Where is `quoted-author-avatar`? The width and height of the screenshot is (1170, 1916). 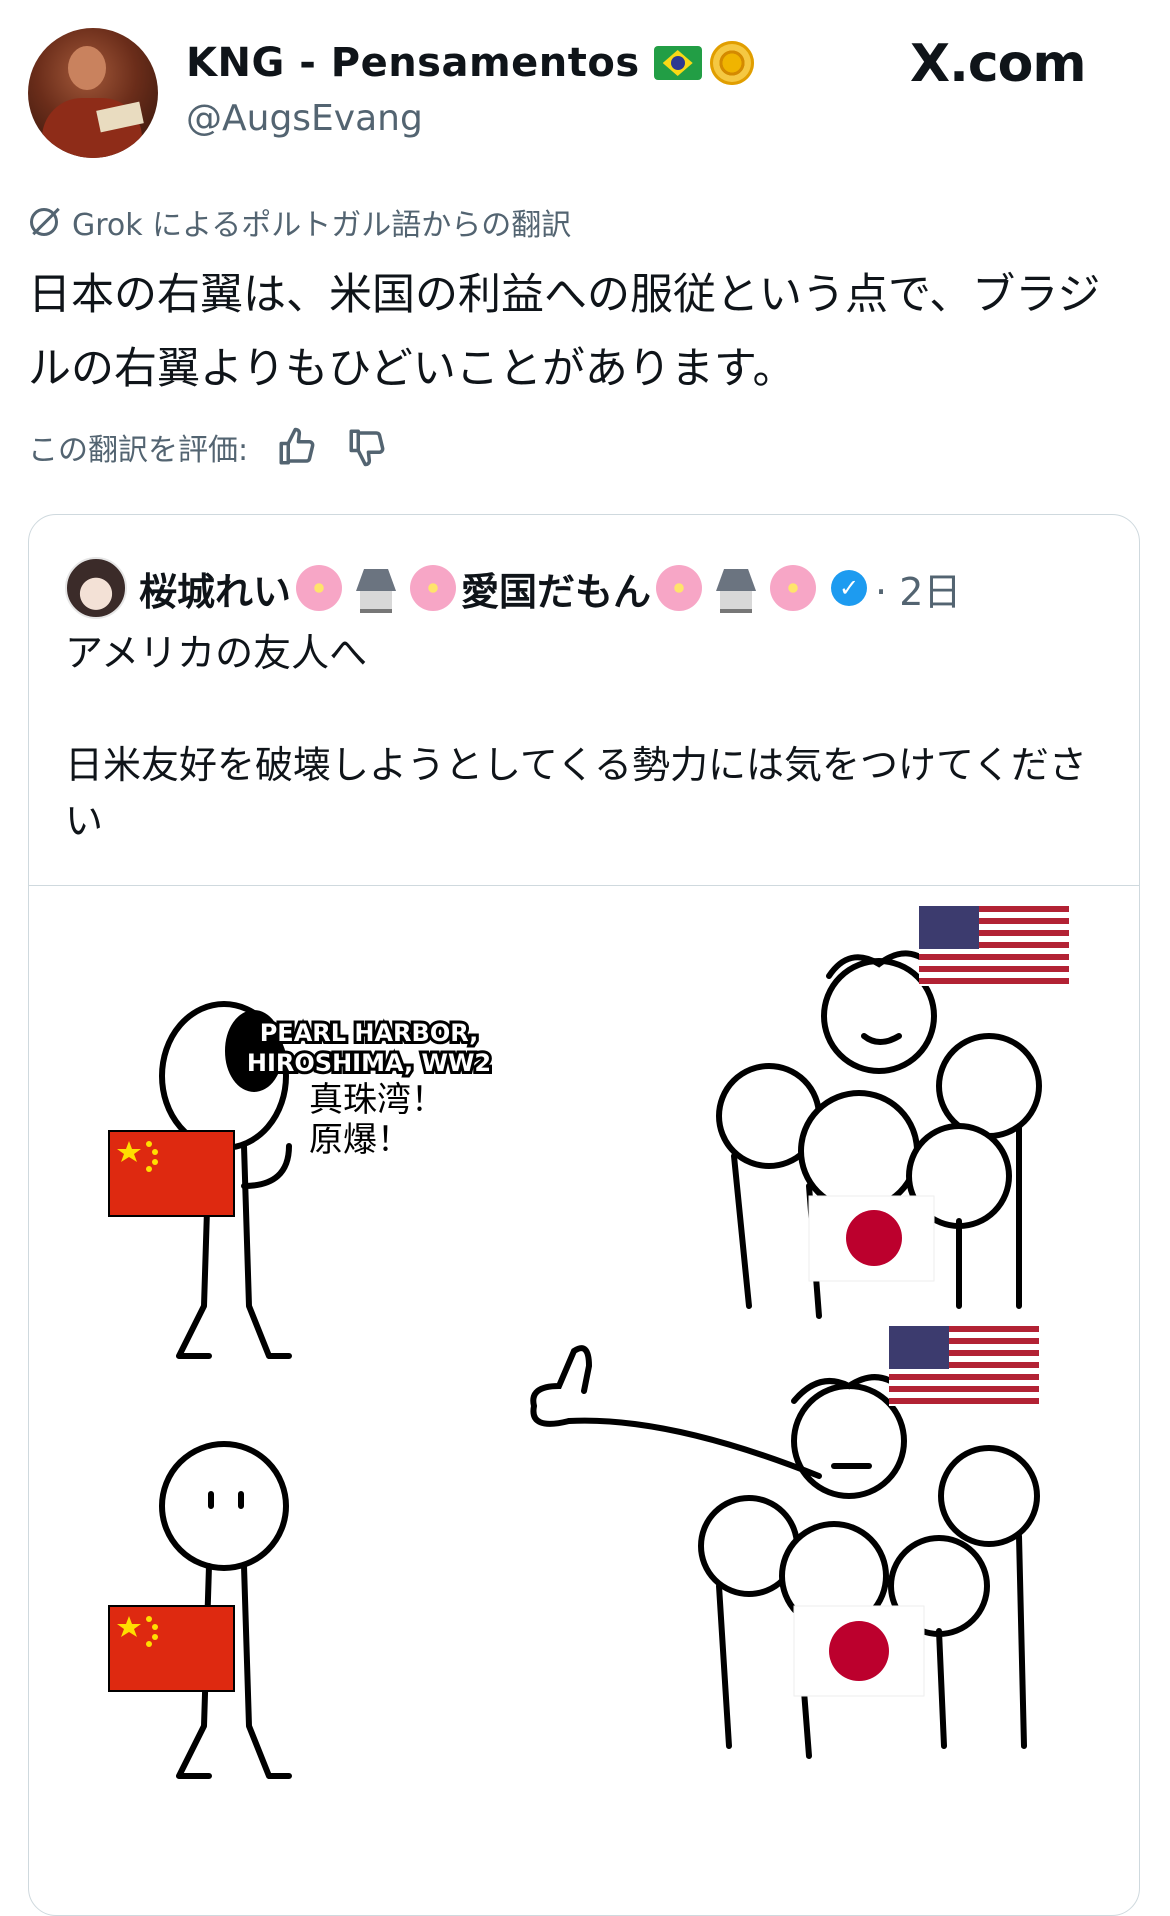 quoted-author-avatar is located at coordinates (96, 588).